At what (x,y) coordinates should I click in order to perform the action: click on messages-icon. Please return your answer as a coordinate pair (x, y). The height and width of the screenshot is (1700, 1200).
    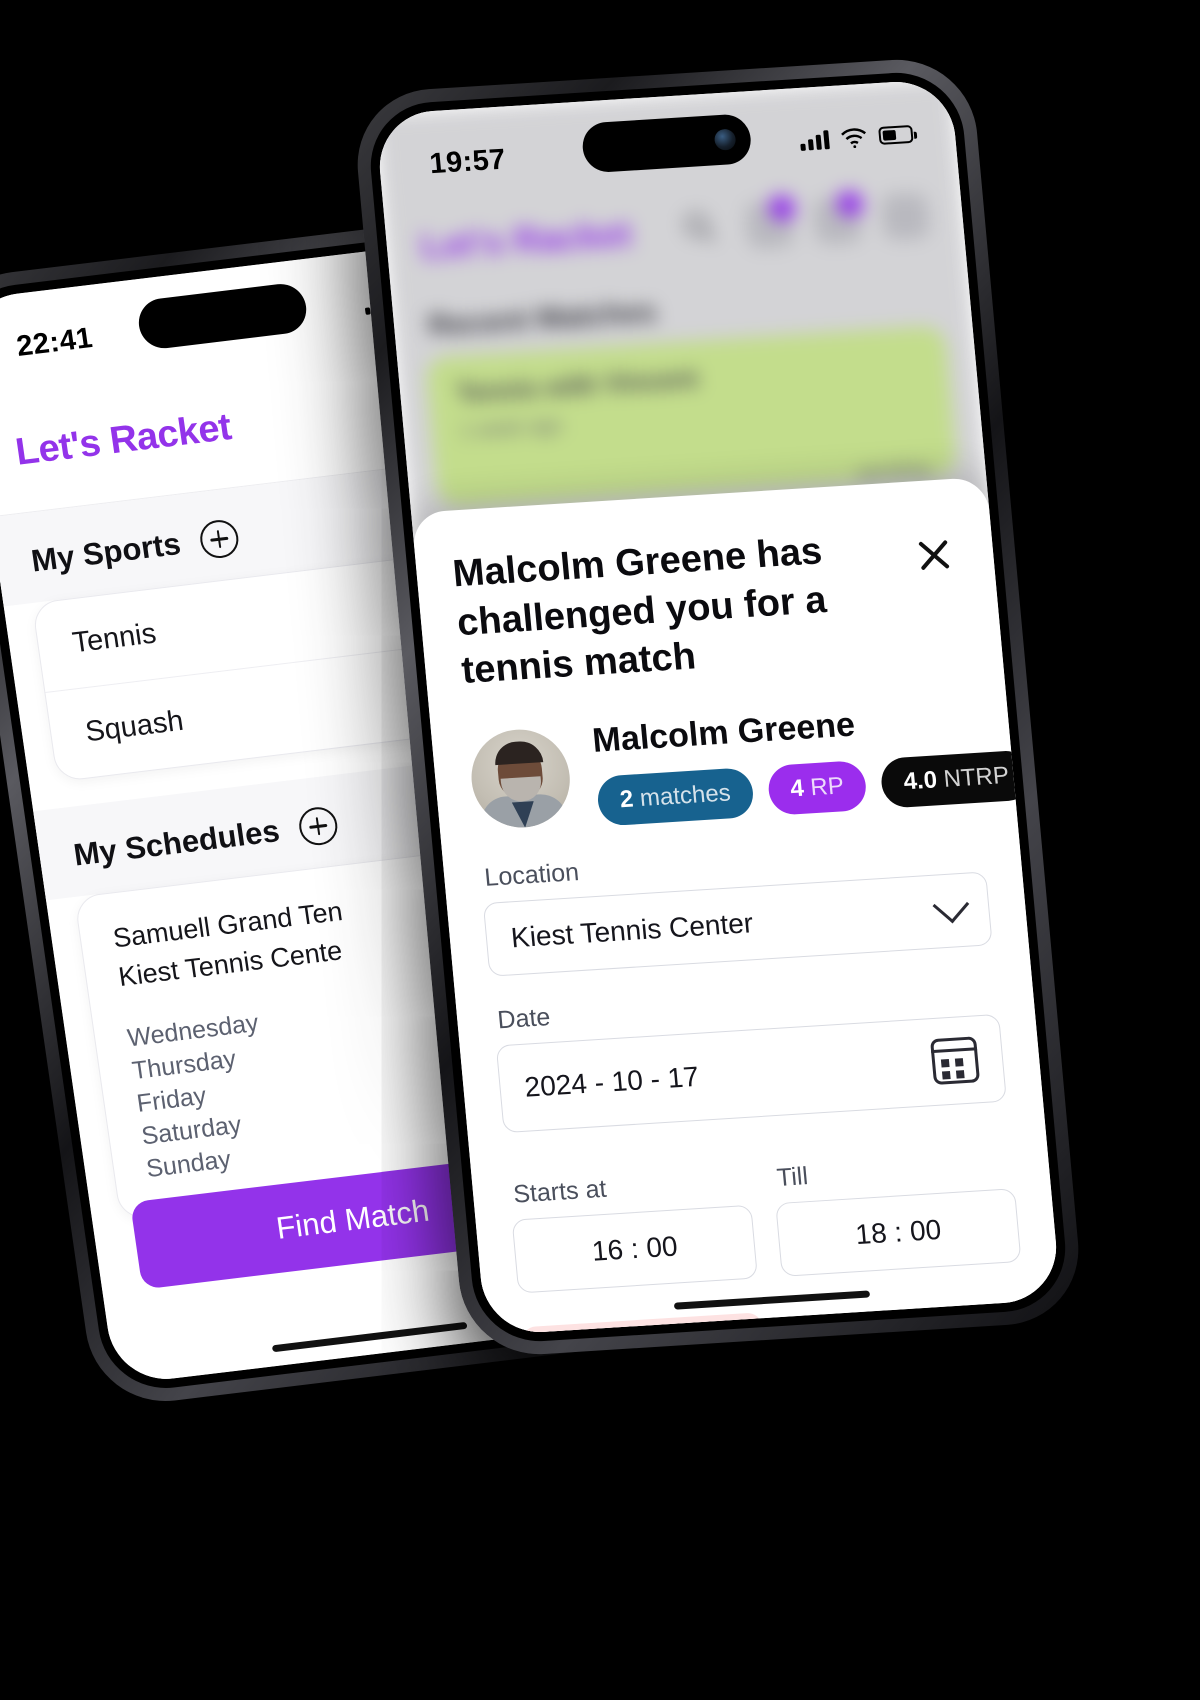
    Looking at the image, I should click on (837, 221).